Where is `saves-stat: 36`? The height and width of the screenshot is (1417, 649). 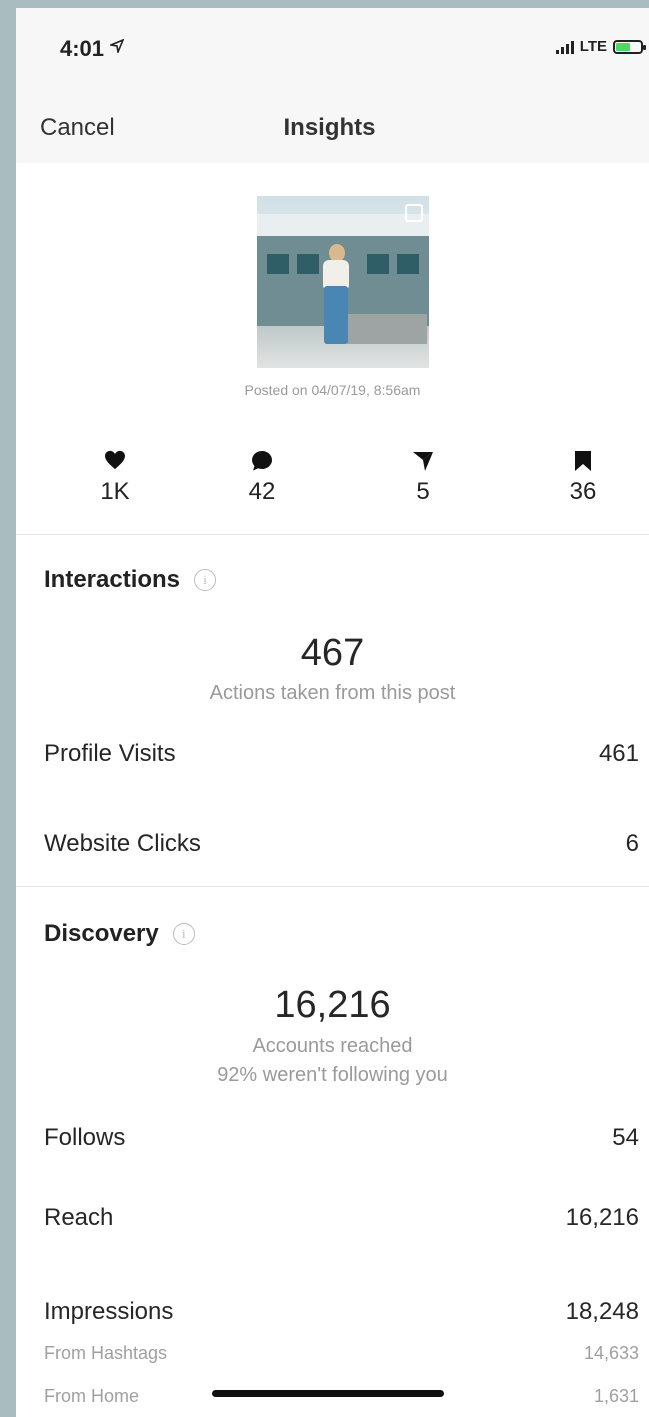
saves-stat: 36 is located at coordinates (583, 478).